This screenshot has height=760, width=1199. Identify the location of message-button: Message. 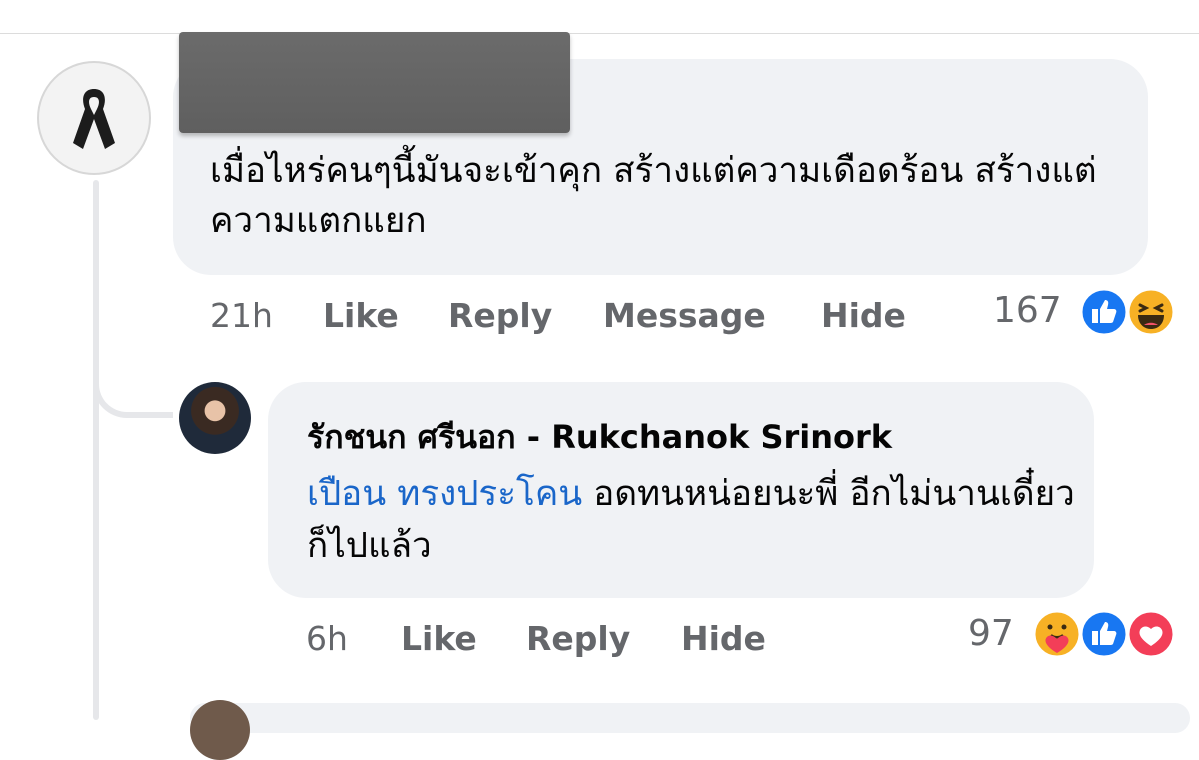
(684, 315).